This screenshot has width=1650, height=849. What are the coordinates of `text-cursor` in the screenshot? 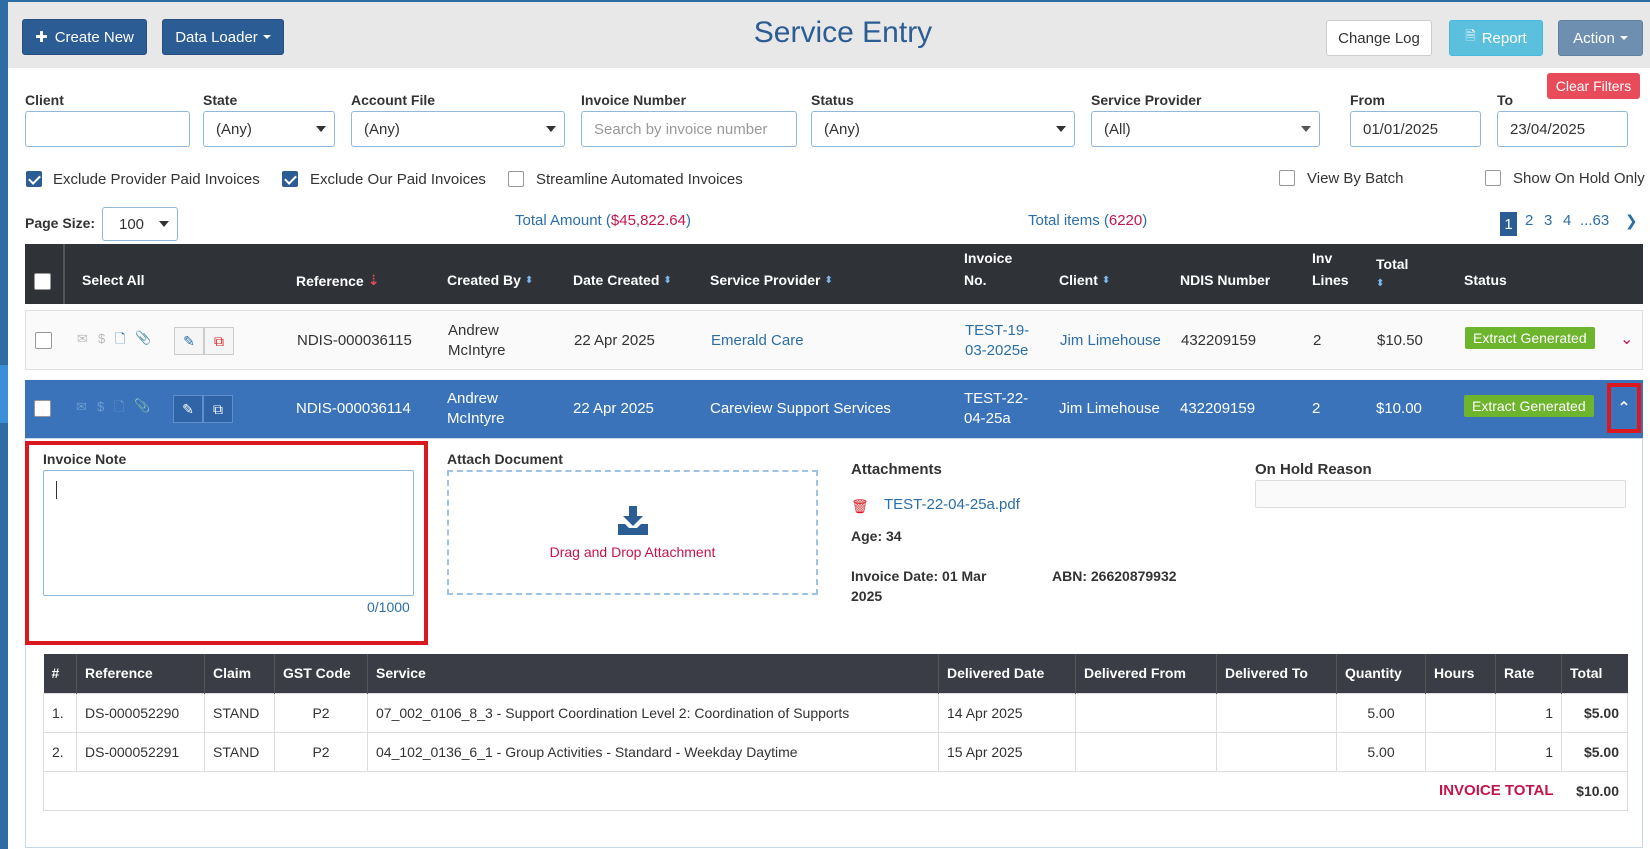 It's located at (56, 490).